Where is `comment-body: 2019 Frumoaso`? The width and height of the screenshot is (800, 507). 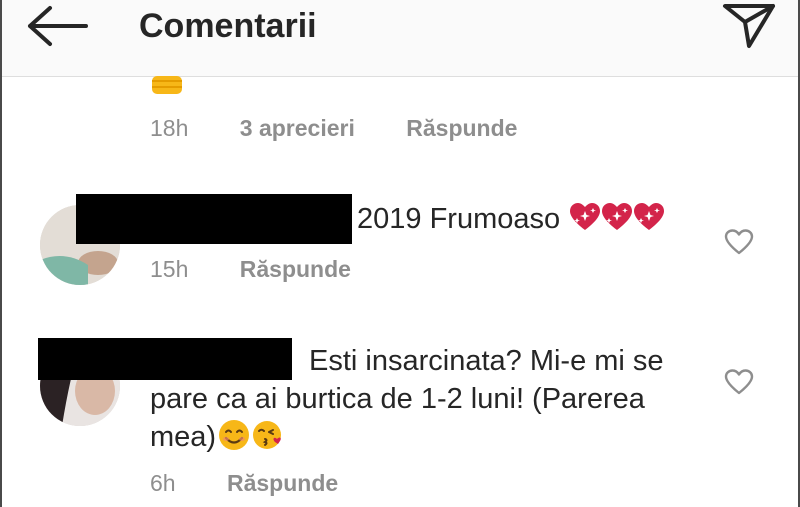
comment-body: 2019 Frumoaso is located at coordinates (459, 219).